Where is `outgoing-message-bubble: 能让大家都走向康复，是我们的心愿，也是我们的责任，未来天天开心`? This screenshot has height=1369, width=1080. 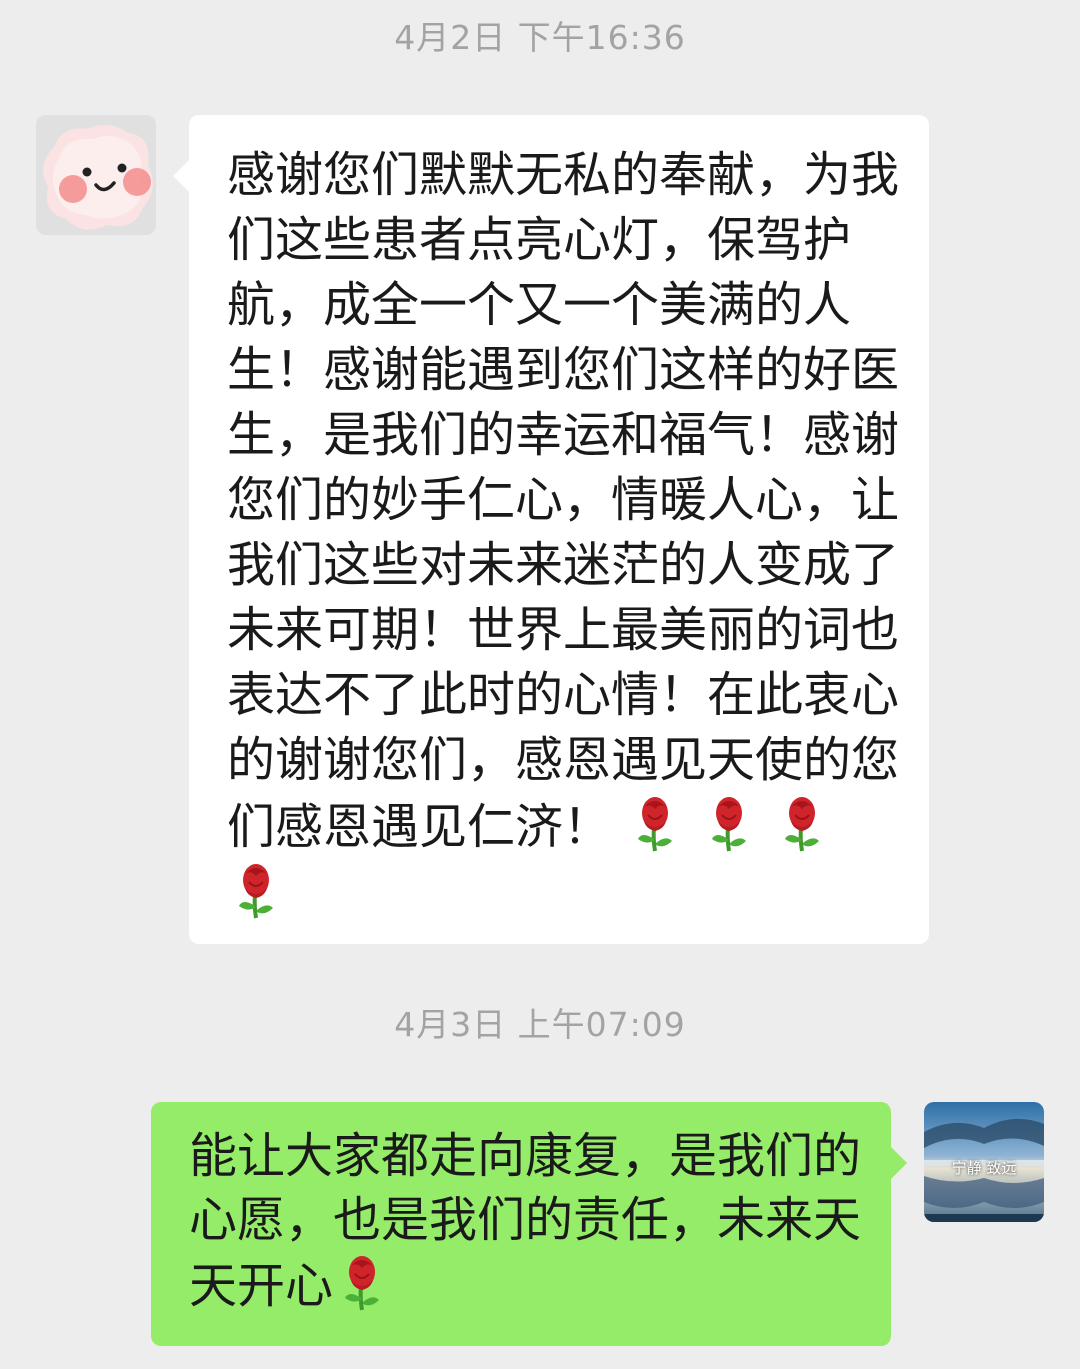 outgoing-message-bubble: 能让大家都走向康复，是我们的心愿，也是我们的责任，未来天天开心 is located at coordinates (529, 1224).